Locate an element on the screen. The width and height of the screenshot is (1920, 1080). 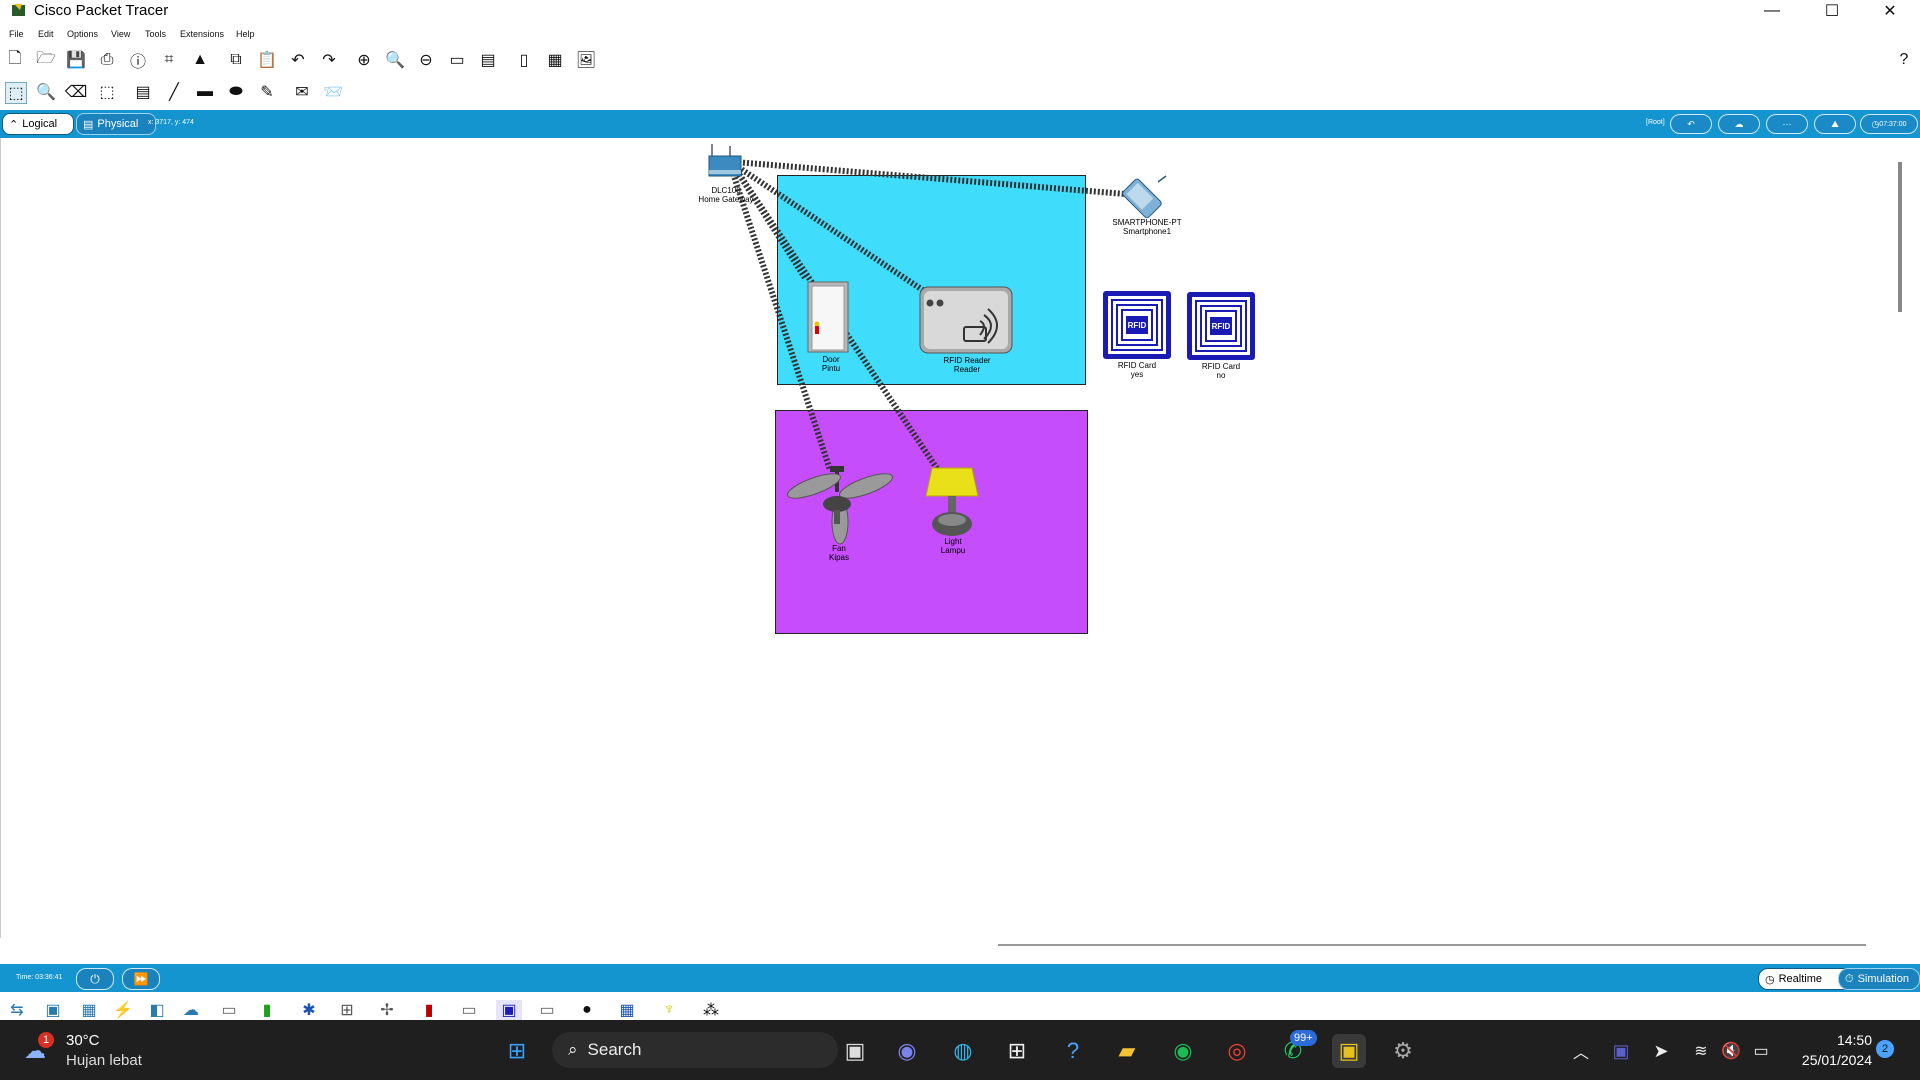
connections-icon: ⚡ is located at coordinates (123, 1010).